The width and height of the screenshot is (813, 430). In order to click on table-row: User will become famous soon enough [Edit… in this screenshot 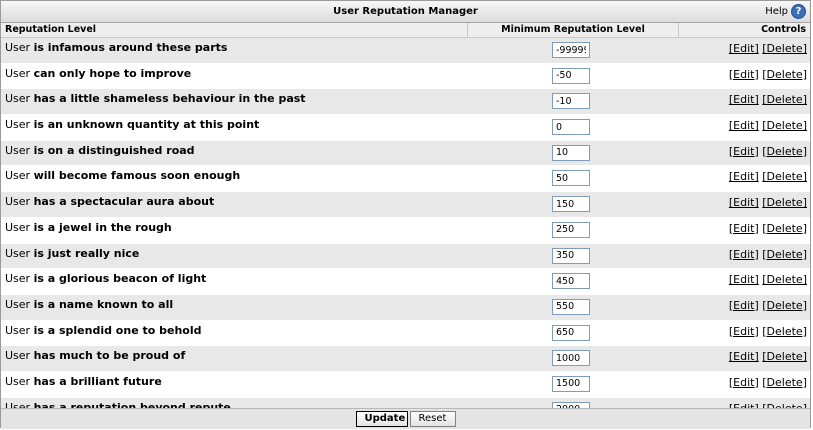, I will do `click(405, 179)`.